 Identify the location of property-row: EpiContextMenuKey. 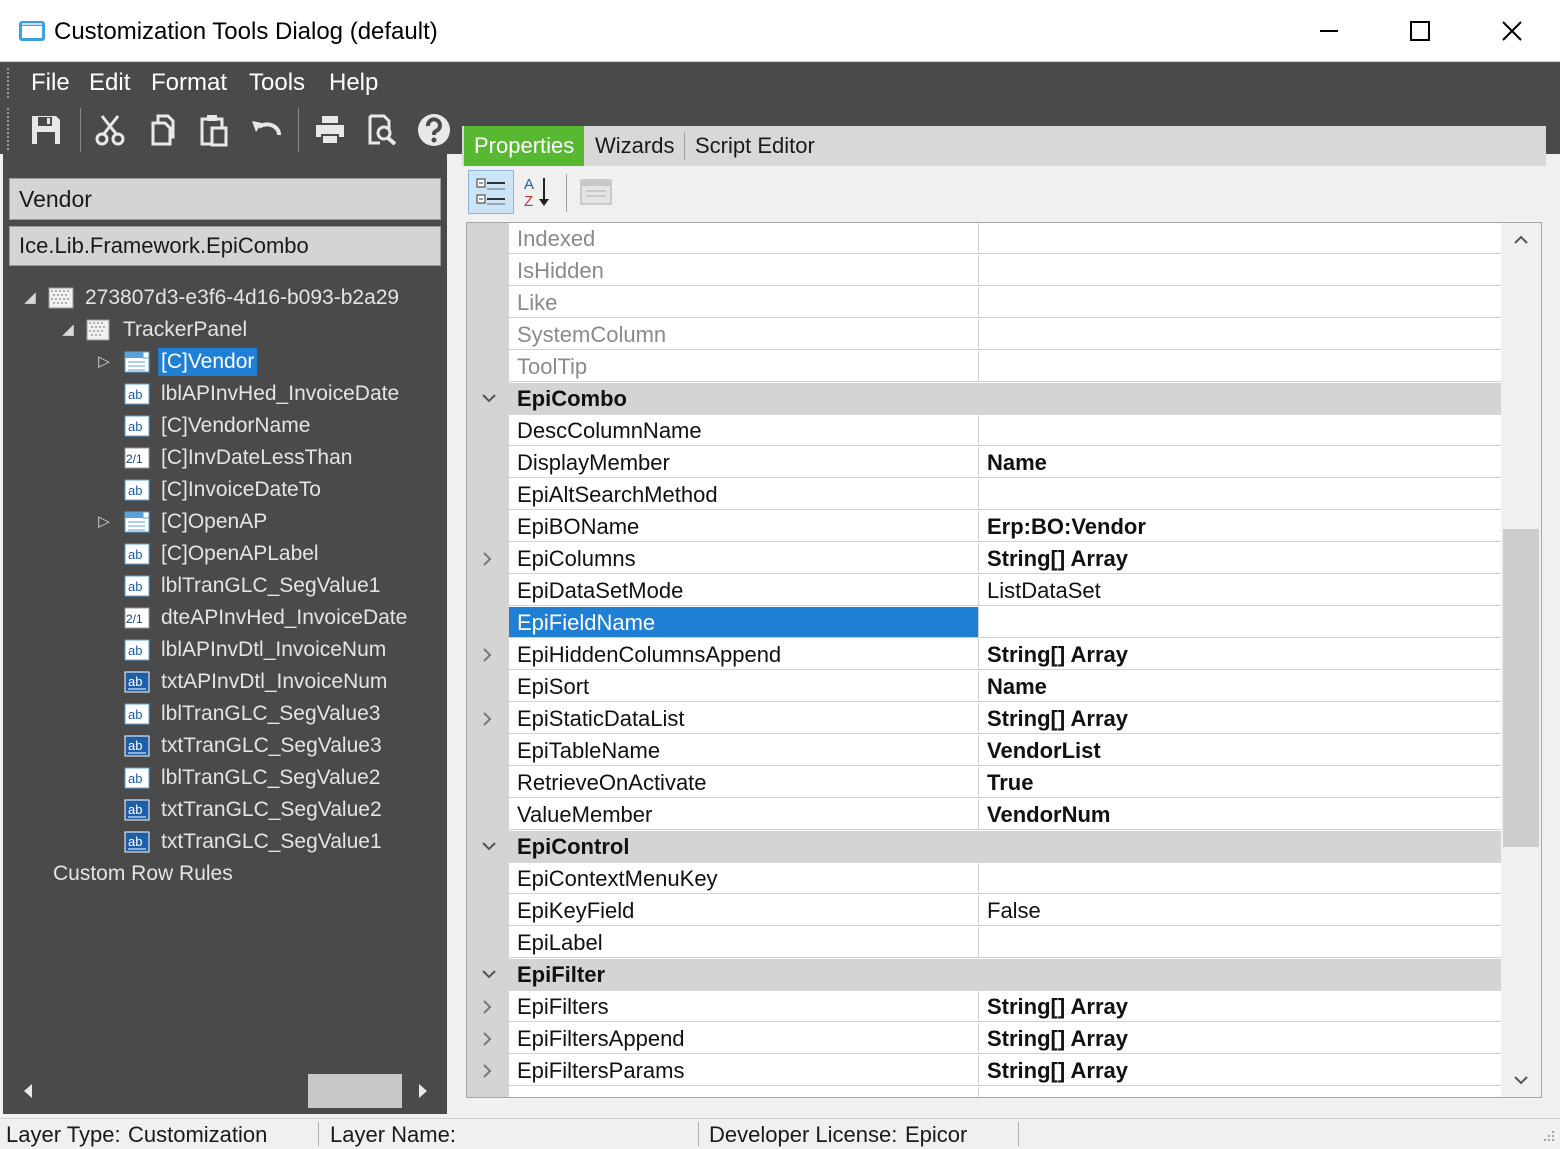
(984, 879).